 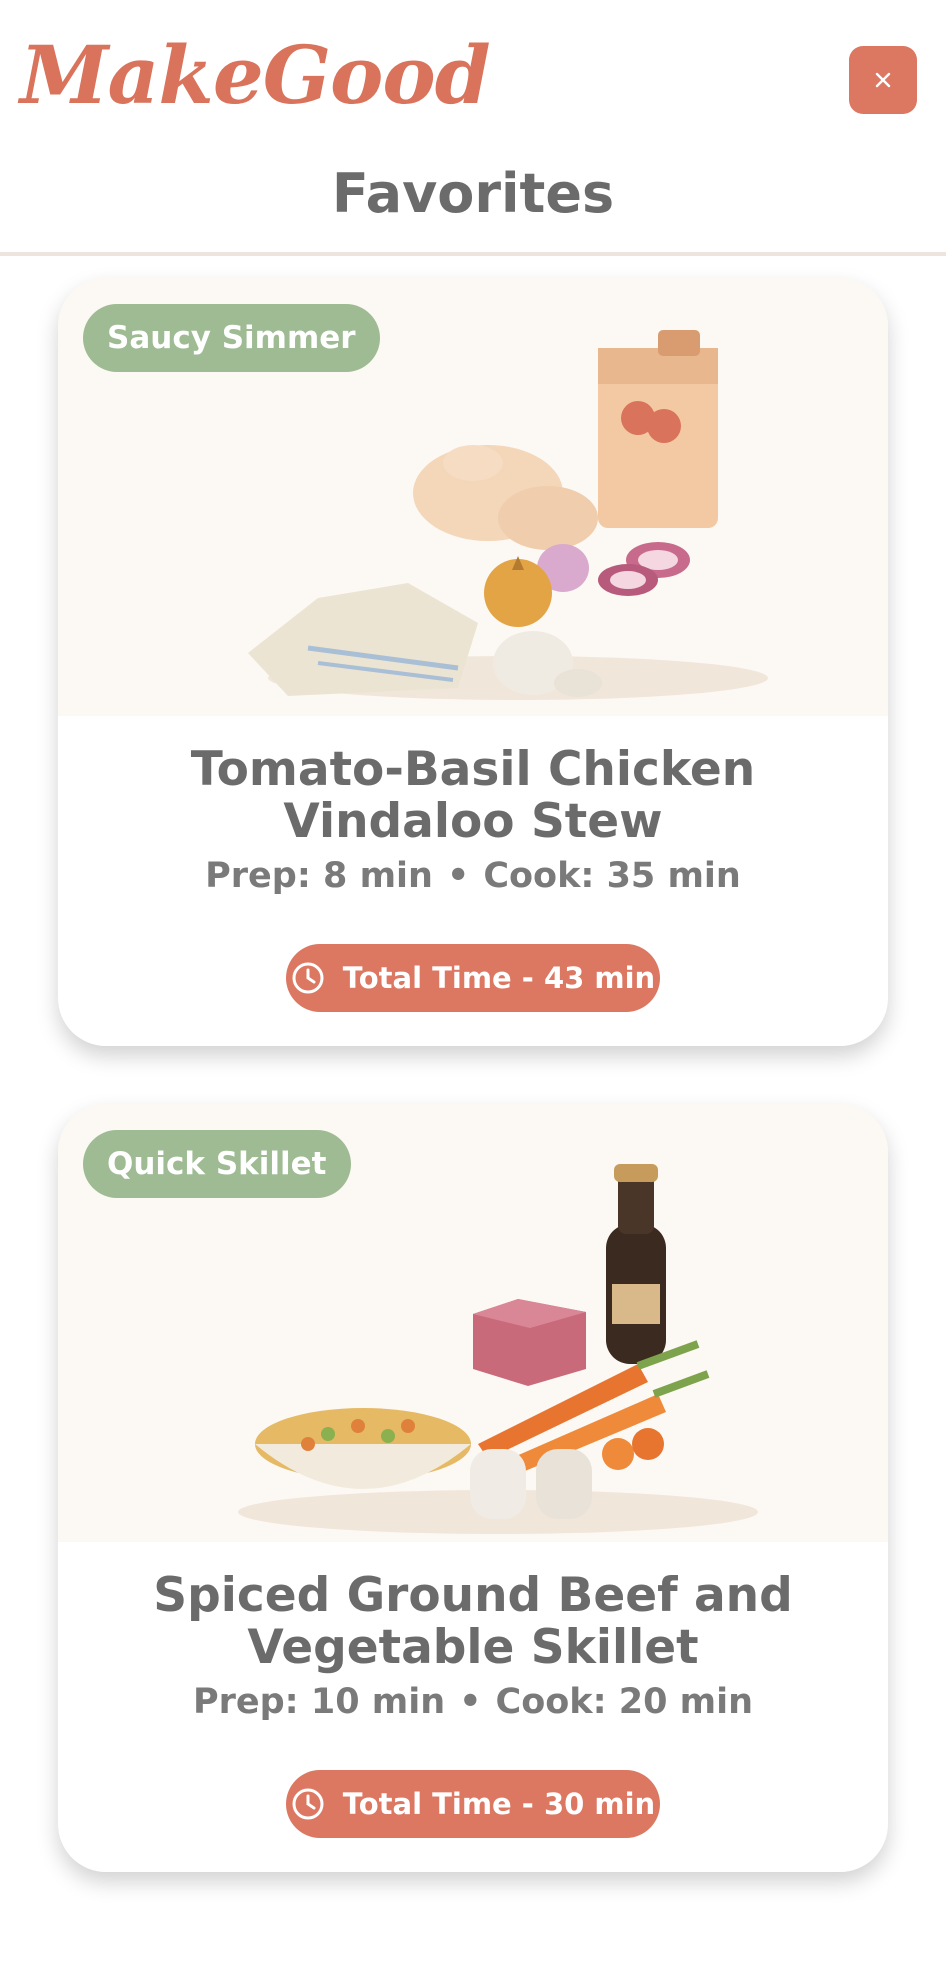 What do you see at coordinates (499, 1804) in the screenshot?
I see `total-time-label: Total Time - 30 min` at bounding box center [499, 1804].